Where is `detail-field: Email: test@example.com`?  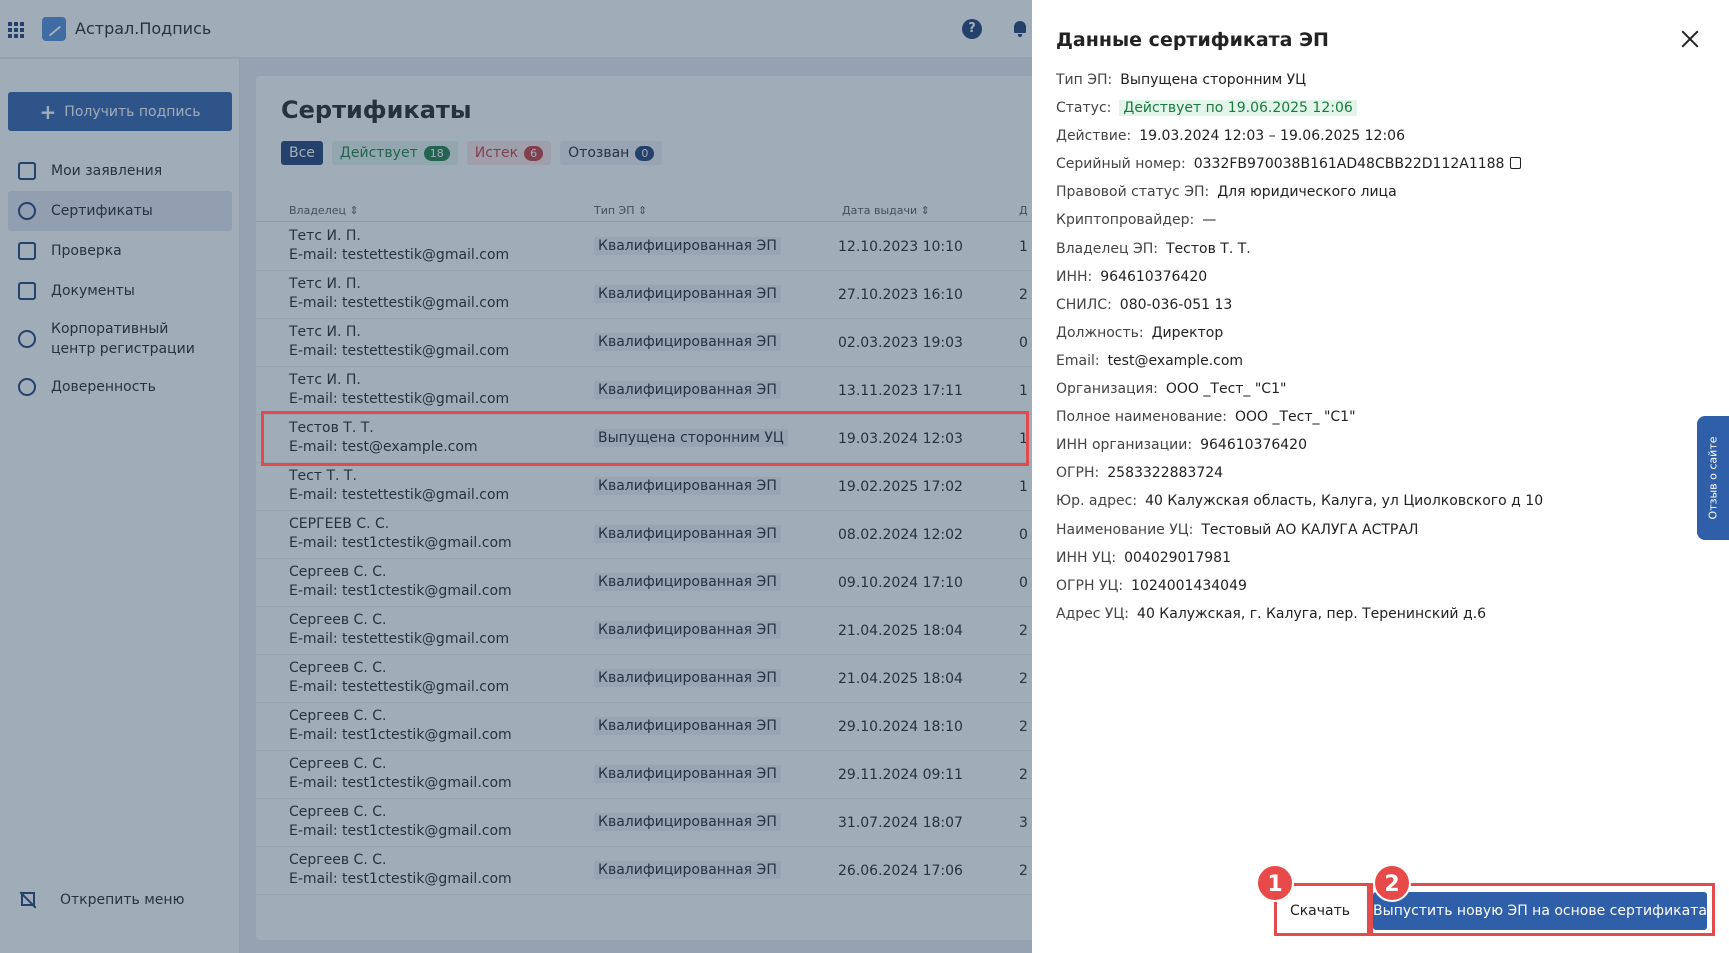 detail-field: Email: test@example.com is located at coordinates (1381, 367).